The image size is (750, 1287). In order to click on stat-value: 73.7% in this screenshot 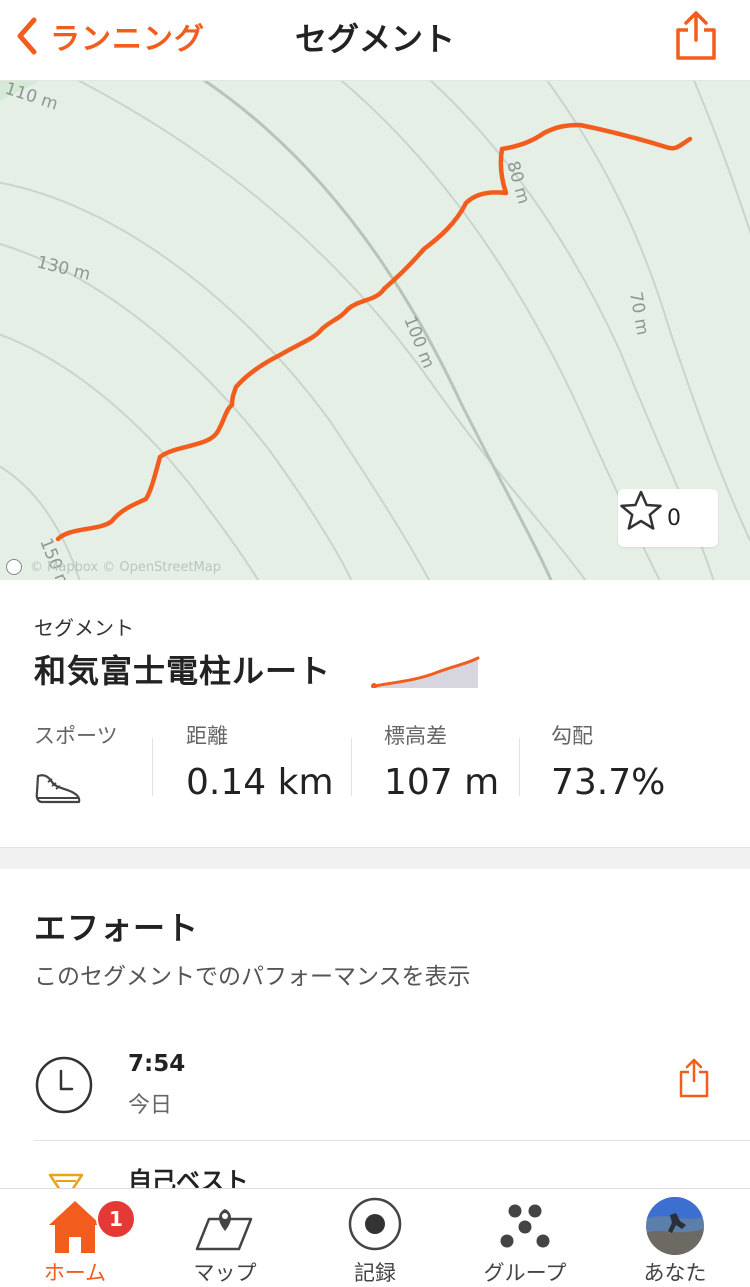, I will do `click(608, 782)`.